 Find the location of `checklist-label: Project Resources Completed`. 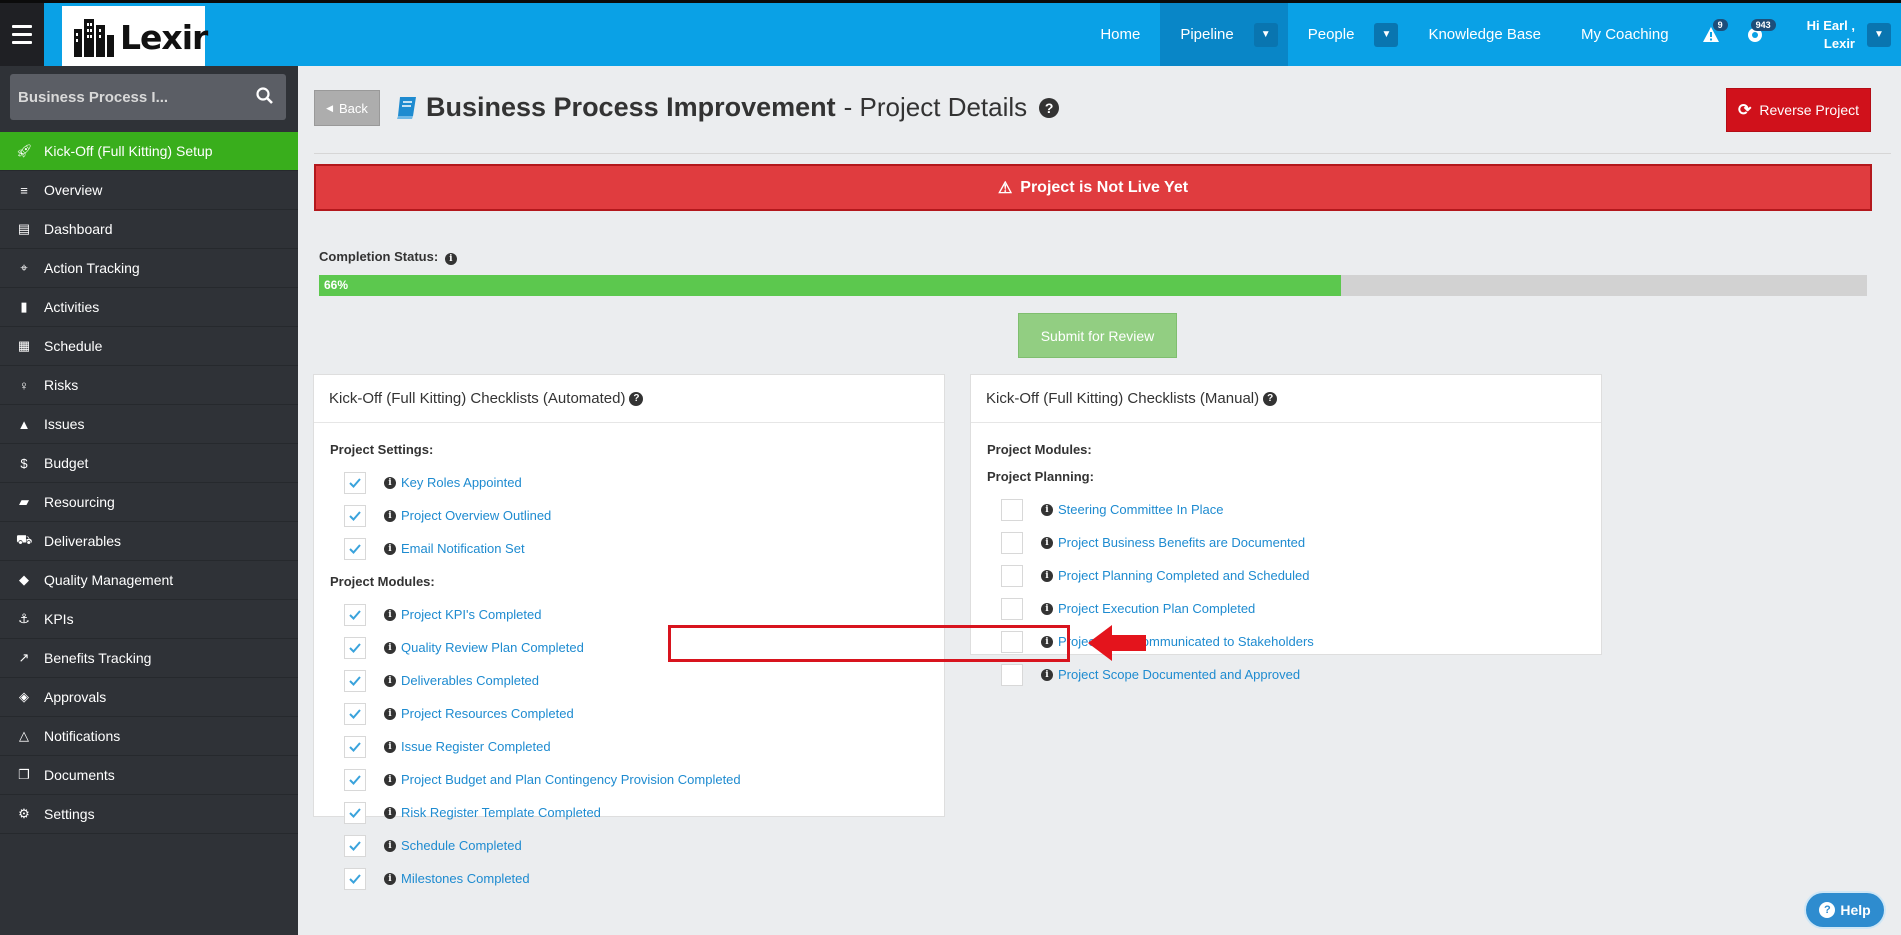

checklist-label: Project Resources Completed is located at coordinates (487, 713).